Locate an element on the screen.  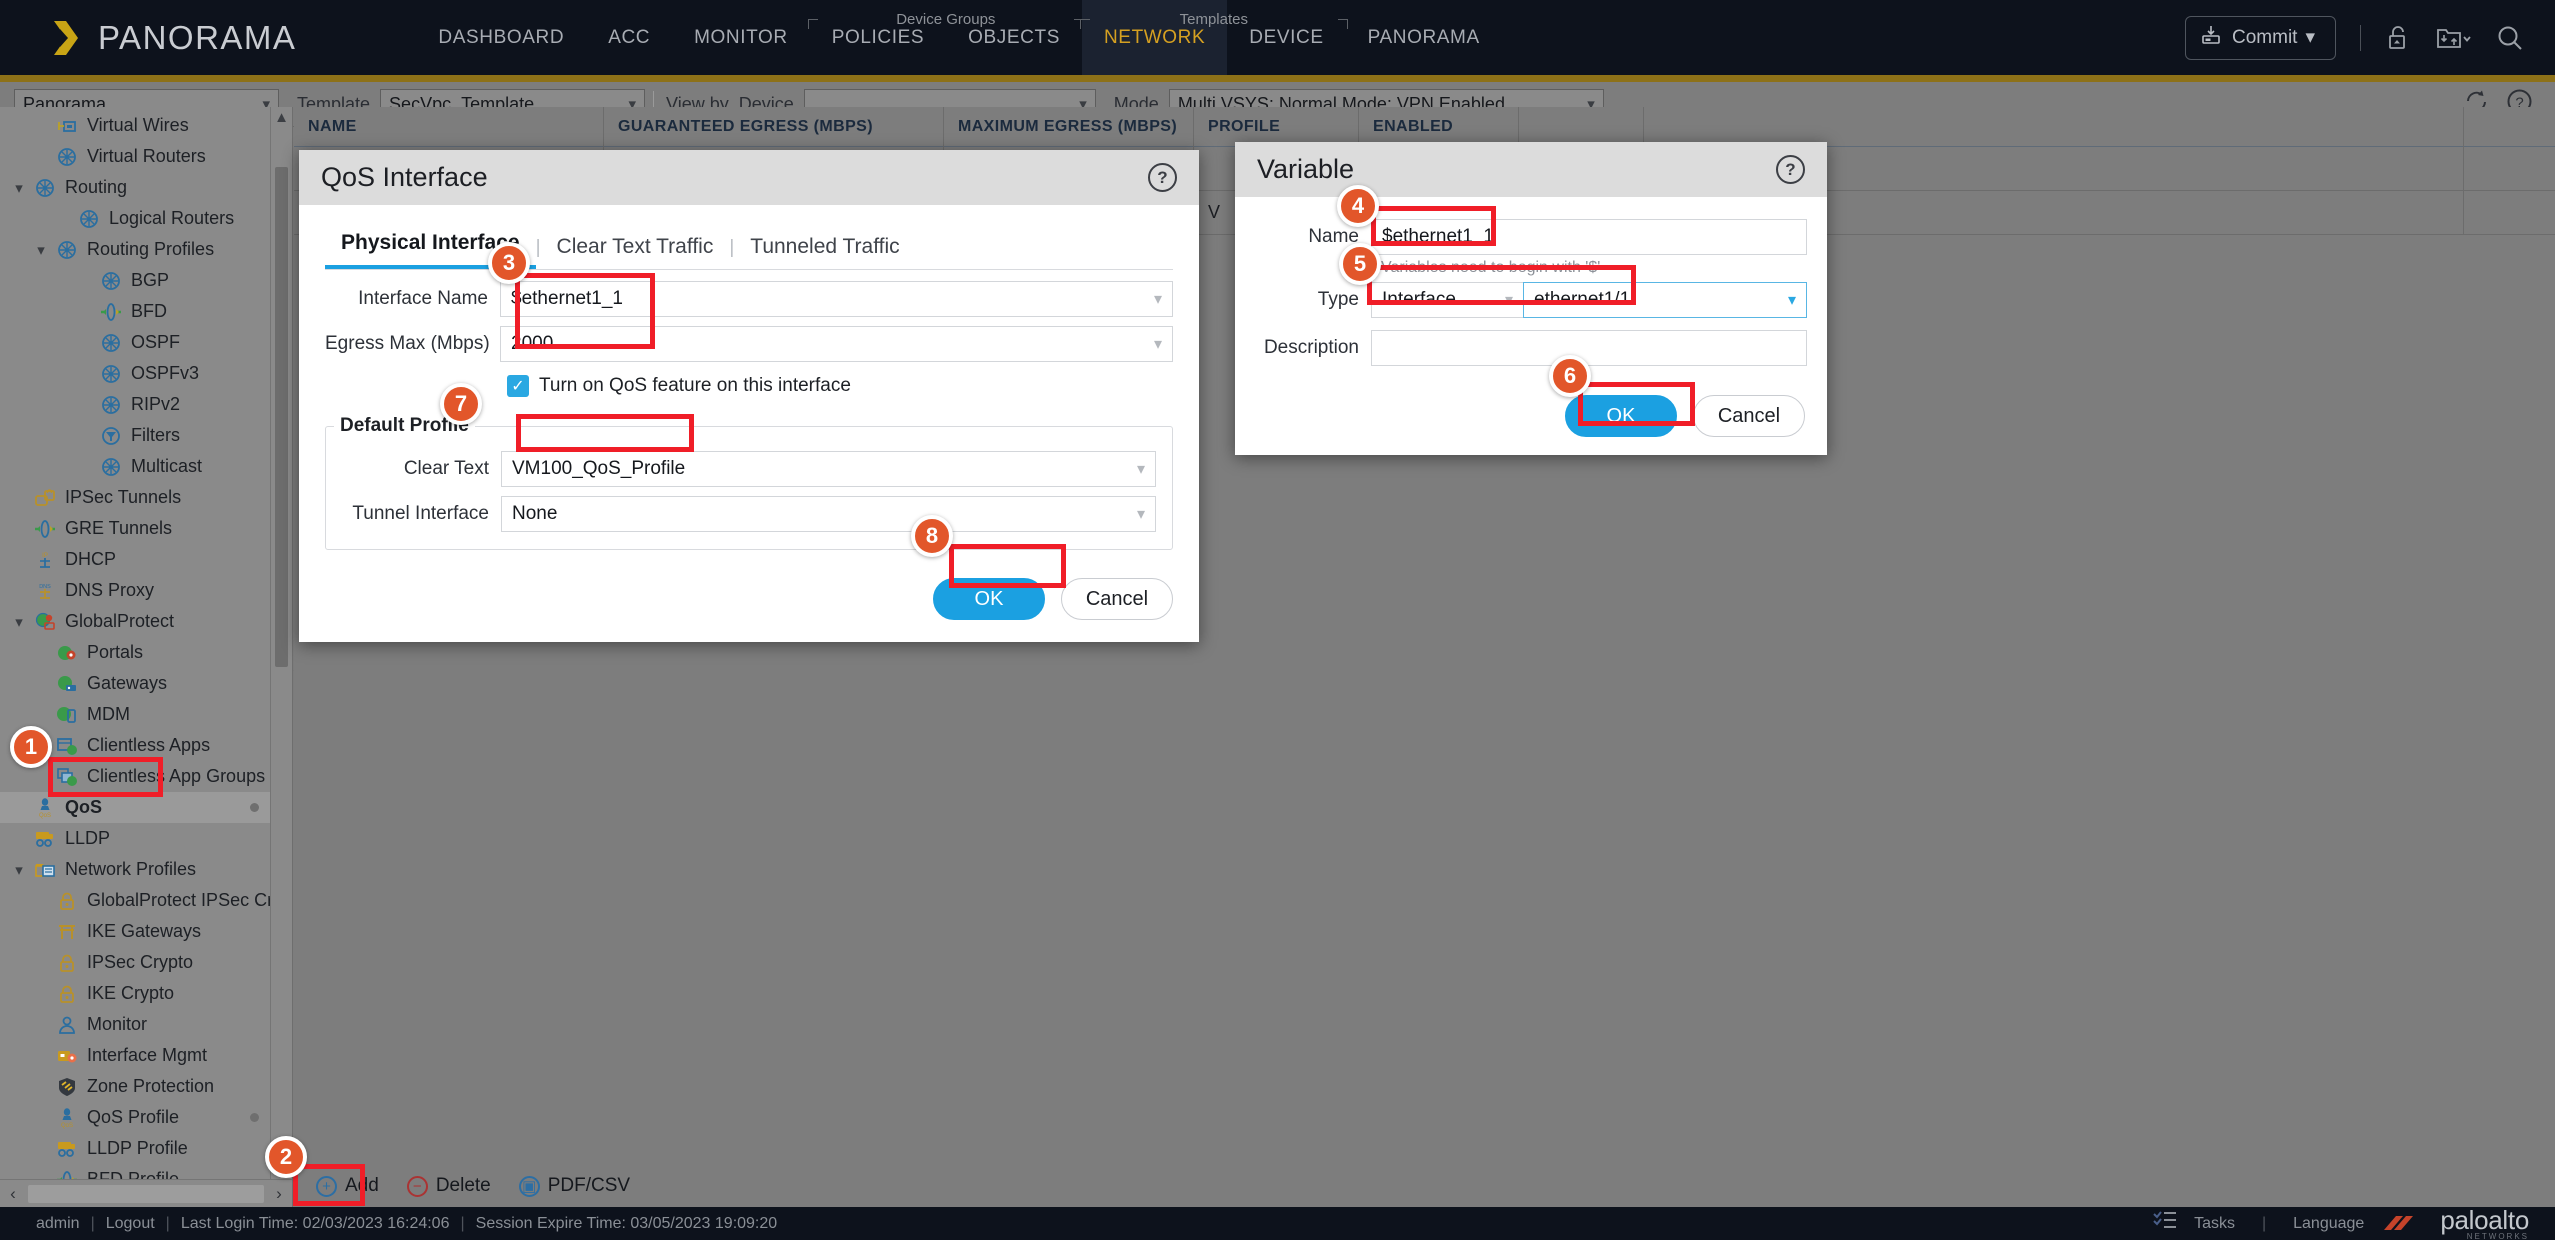
sidebar-item-lldp: LLDP is located at coordinates (146, 838).